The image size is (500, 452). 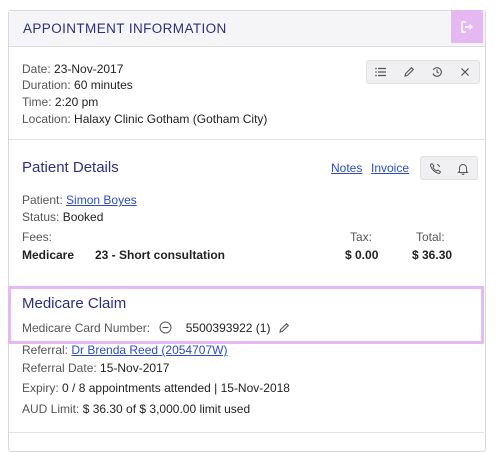 I want to click on status-value: Booked, so click(x=83, y=217).